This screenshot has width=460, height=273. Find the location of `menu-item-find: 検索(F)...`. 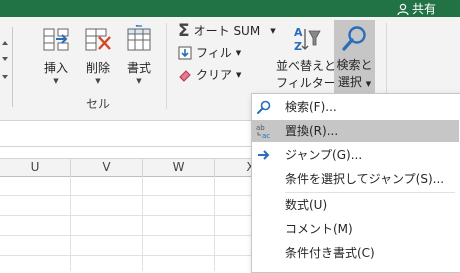

menu-item-find: 検索(F)... is located at coordinates (355, 107).